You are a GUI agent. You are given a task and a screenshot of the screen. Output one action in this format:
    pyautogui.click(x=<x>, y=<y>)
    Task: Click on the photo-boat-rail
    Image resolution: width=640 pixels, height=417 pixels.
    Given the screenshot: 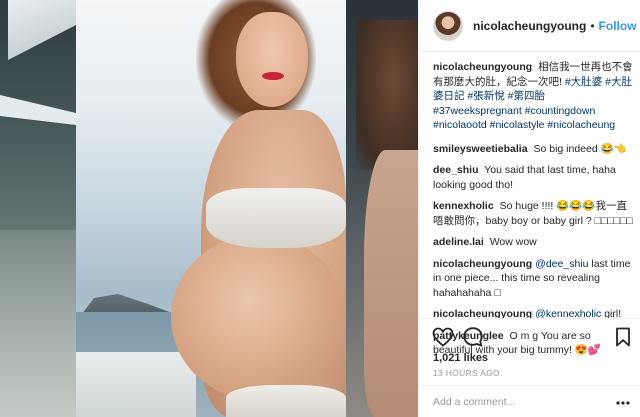 What is the action you would take?
    pyautogui.click(x=136, y=384)
    